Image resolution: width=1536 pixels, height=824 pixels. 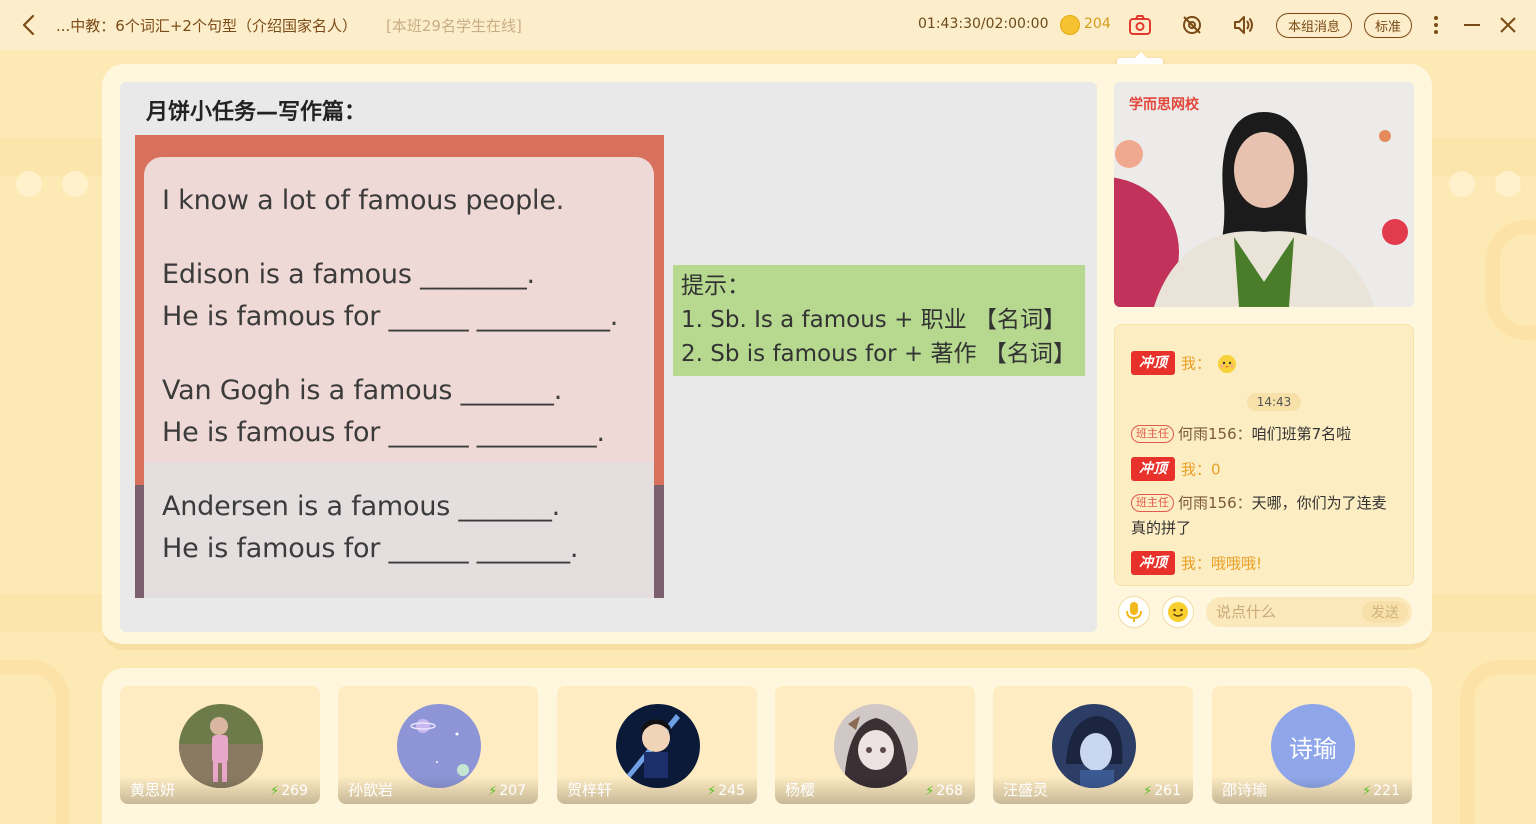 I want to click on student-card: 孙歆岩 ⚡ 207, so click(x=438, y=745).